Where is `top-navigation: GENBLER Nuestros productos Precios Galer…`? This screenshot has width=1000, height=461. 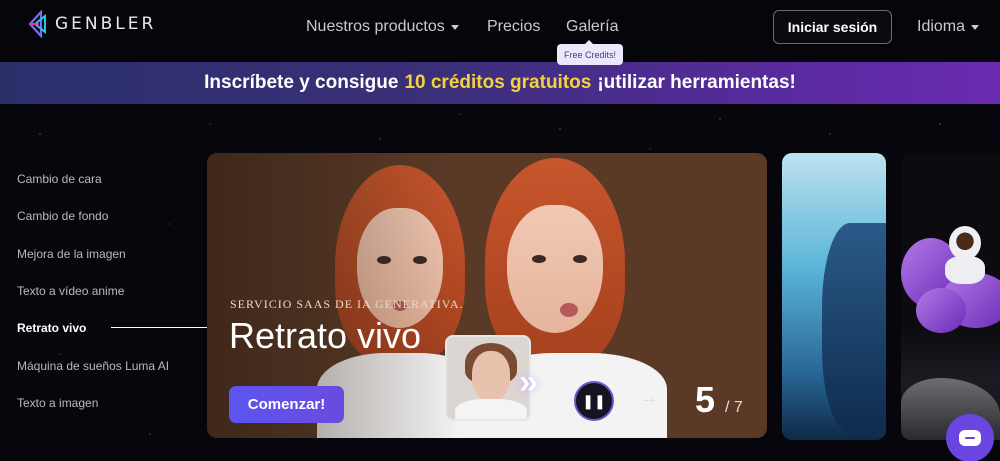 top-navigation: GENBLER Nuestros productos Precios Galer… is located at coordinates (500, 31).